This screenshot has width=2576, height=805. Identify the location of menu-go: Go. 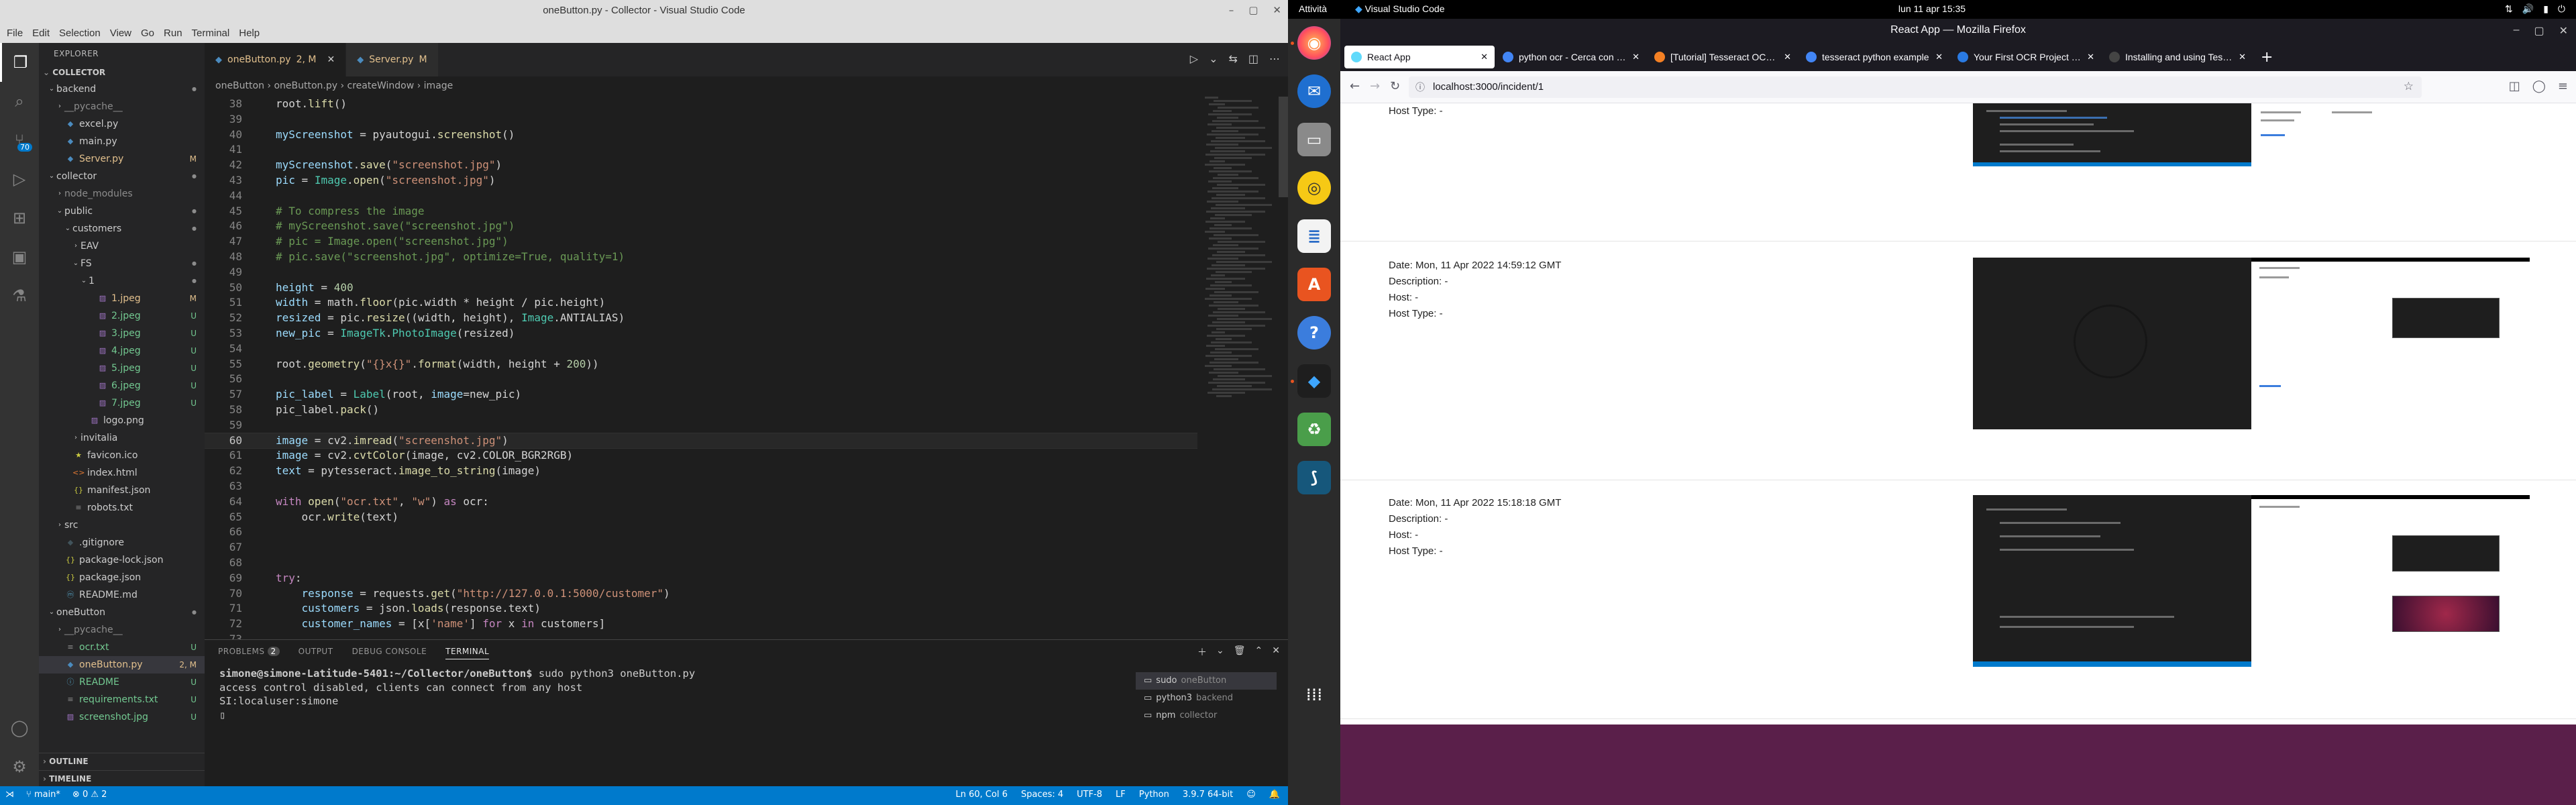
(147, 33).